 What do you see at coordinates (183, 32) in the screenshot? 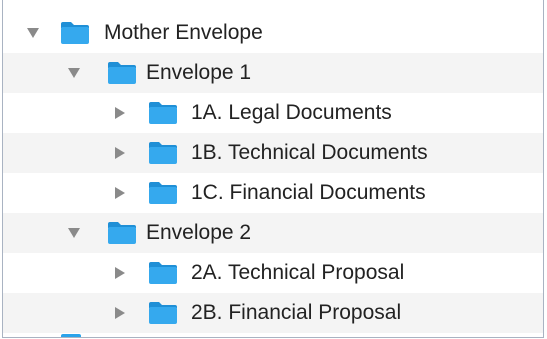
I see `tree-item-label: Mother Envelope` at bounding box center [183, 32].